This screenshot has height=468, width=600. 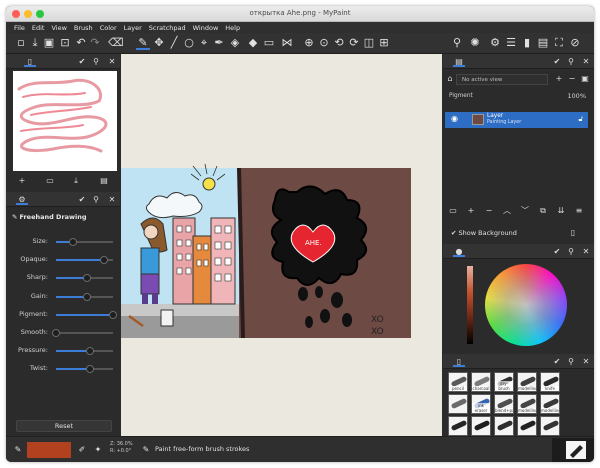 What do you see at coordinates (471, 211) in the screenshot?
I see `add-layer-icon: +` at bounding box center [471, 211].